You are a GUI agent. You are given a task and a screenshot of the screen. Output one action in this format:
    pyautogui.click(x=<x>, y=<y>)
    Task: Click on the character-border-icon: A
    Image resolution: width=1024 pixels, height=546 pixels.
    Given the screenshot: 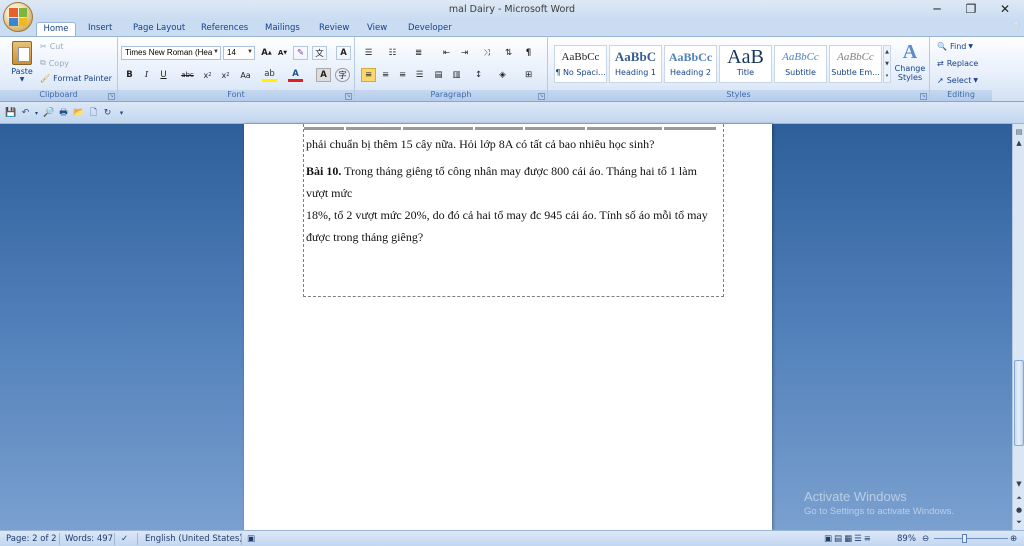 What is the action you would take?
    pyautogui.click(x=343, y=53)
    